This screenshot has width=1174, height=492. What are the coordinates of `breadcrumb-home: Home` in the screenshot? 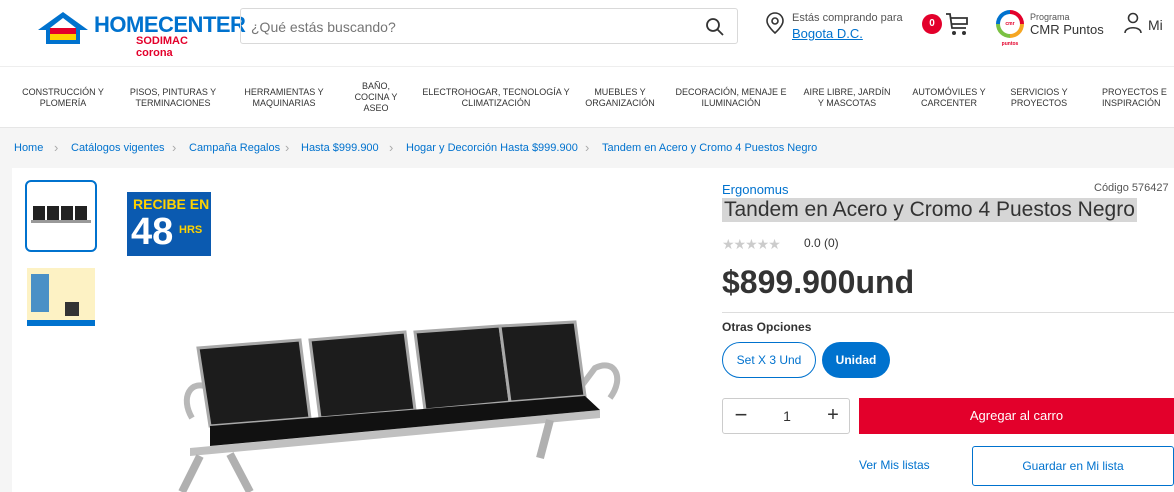 It's located at (28, 148).